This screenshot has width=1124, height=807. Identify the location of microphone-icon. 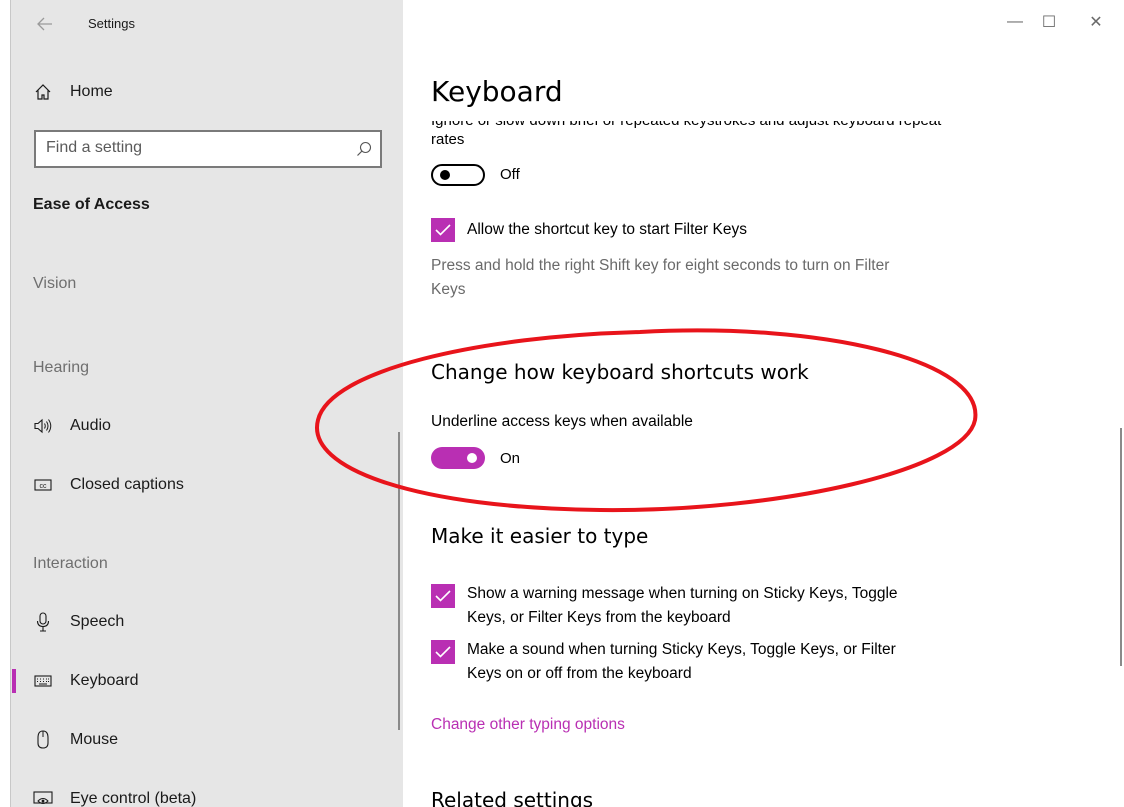
(43, 622).